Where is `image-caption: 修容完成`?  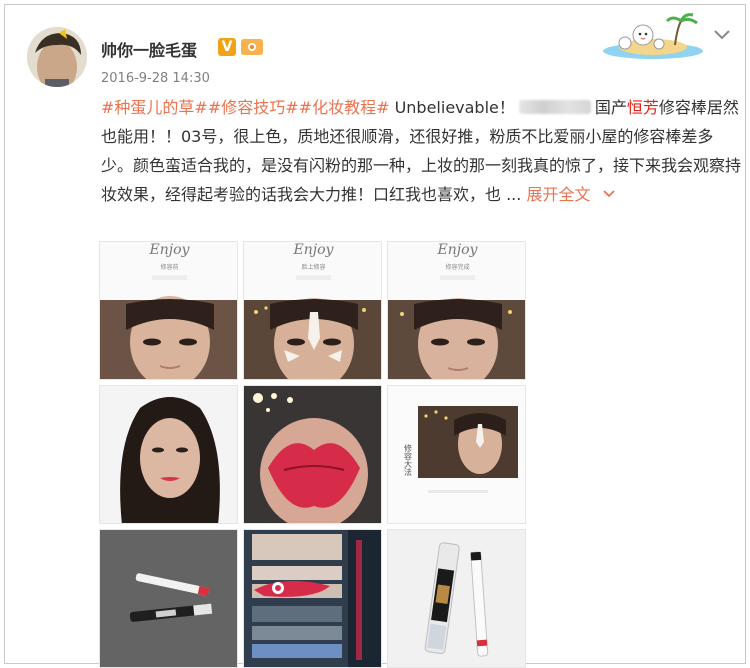 image-caption: 修容完成 is located at coordinates (457, 267).